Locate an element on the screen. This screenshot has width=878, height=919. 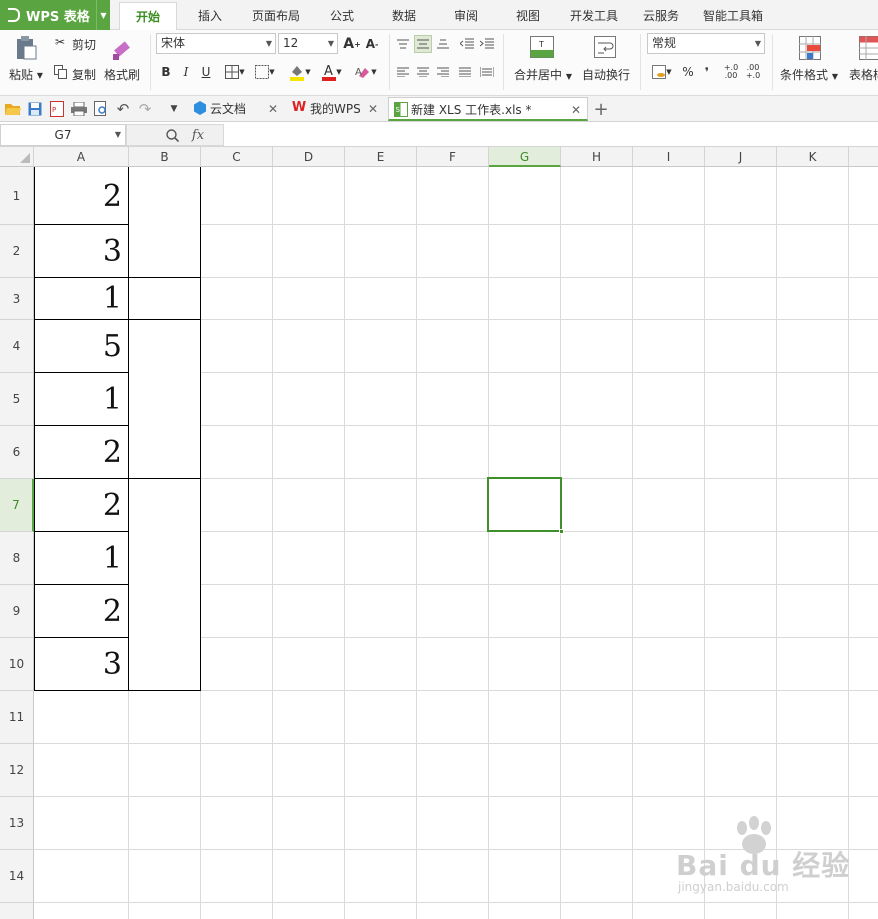
copy-button: 复制 is located at coordinates (84, 74).